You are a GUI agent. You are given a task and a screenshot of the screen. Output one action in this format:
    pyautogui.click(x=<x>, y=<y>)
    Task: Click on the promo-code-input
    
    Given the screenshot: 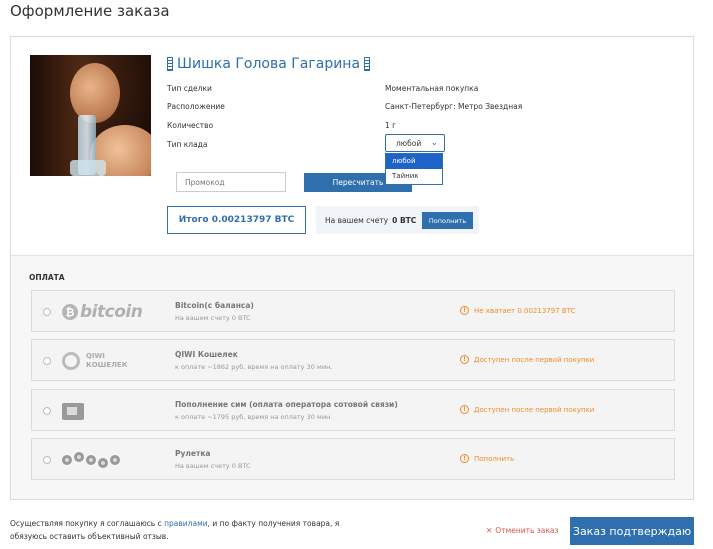 What is the action you would take?
    pyautogui.click(x=231, y=182)
    